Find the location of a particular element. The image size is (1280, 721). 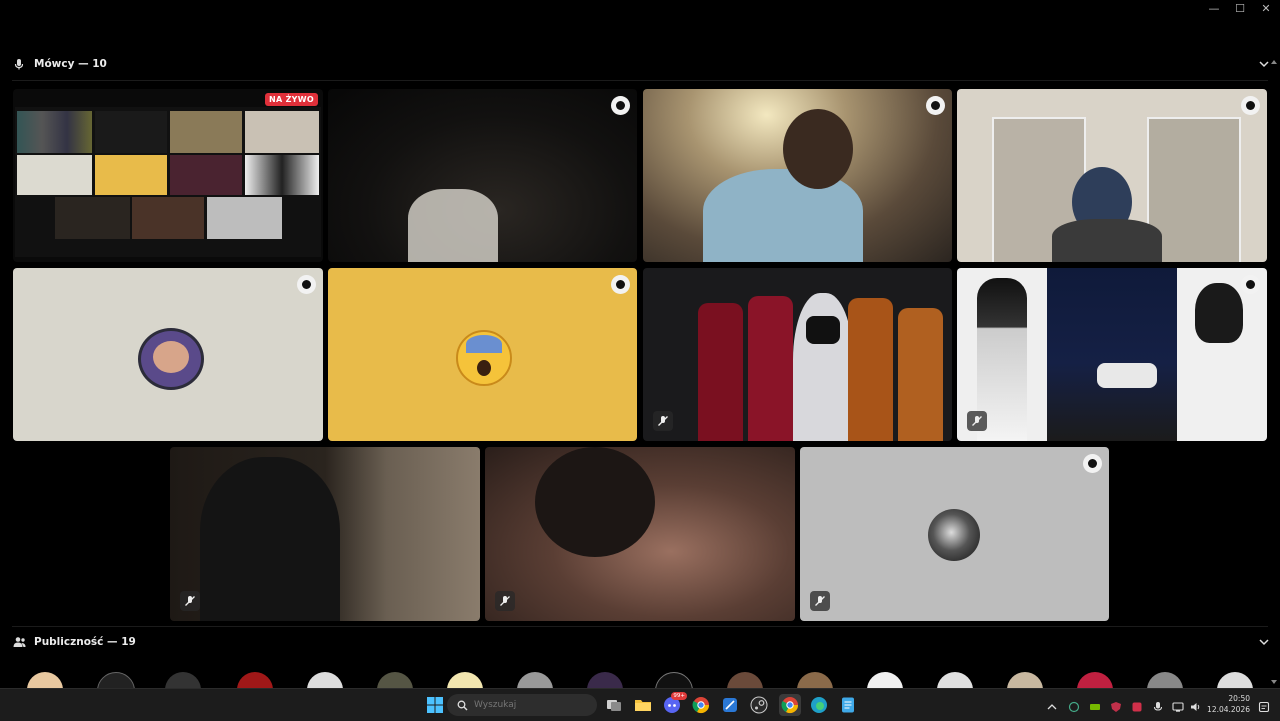

clock-time: 20:50 is located at coordinates (1239, 698).